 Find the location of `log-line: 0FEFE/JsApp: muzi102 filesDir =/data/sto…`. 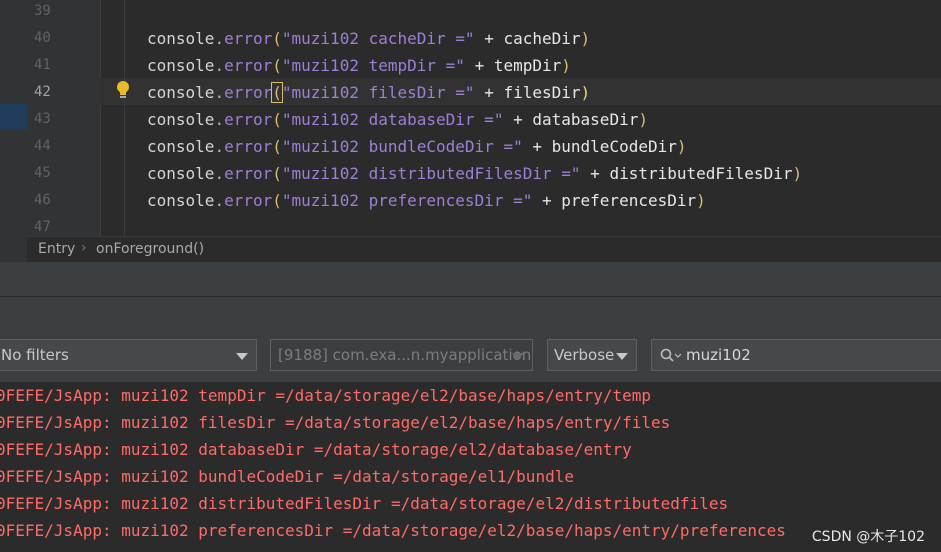

log-line: 0FEFE/JsApp: muzi102 filesDir =/data/sto… is located at coordinates (335, 422).